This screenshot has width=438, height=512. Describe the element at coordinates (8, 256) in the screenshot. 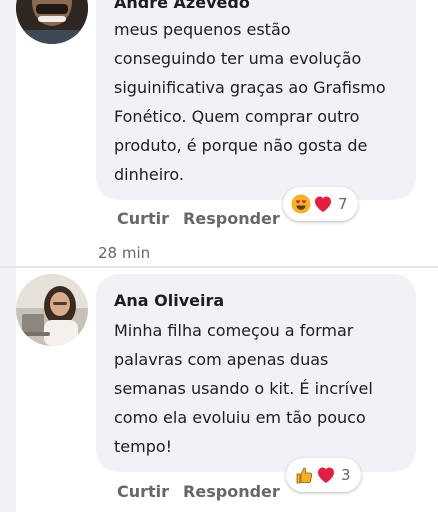

I see `left-gutter` at that location.